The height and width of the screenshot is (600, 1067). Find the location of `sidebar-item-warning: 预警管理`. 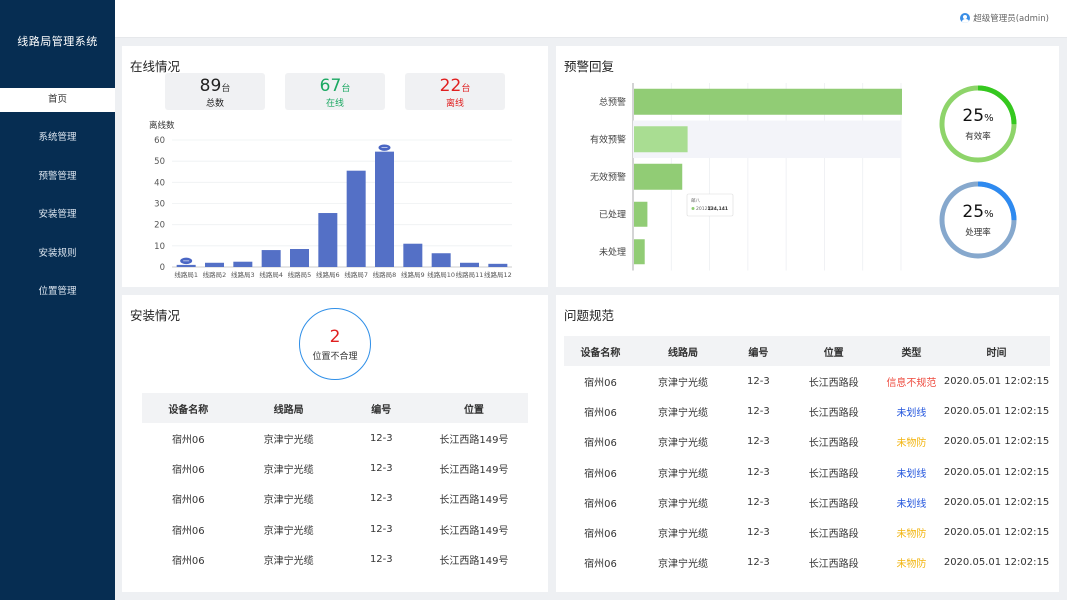

sidebar-item-warning: 预警管理 is located at coordinates (57, 184).